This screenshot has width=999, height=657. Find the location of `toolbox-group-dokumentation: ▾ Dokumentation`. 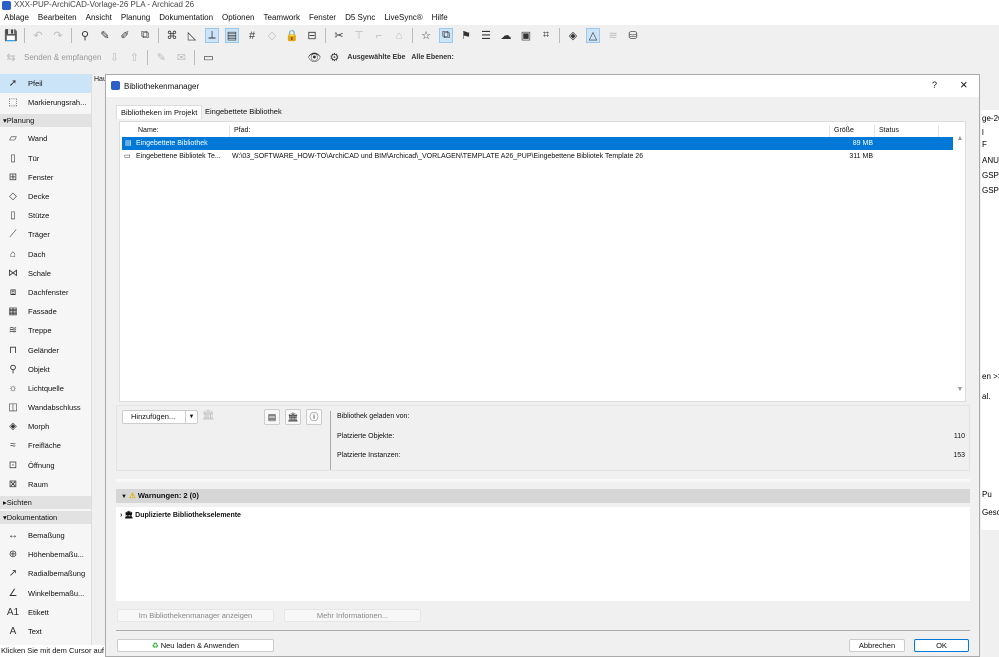

toolbox-group-dokumentation: ▾ Dokumentation is located at coordinates (45, 517).